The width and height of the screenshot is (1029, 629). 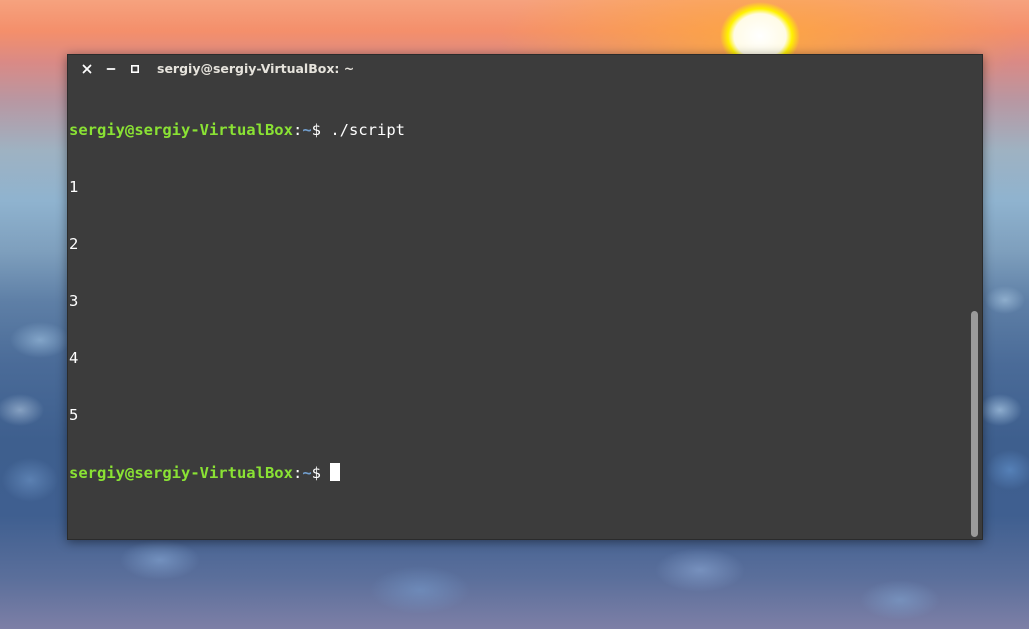 I want to click on close-button, so click(x=87, y=69).